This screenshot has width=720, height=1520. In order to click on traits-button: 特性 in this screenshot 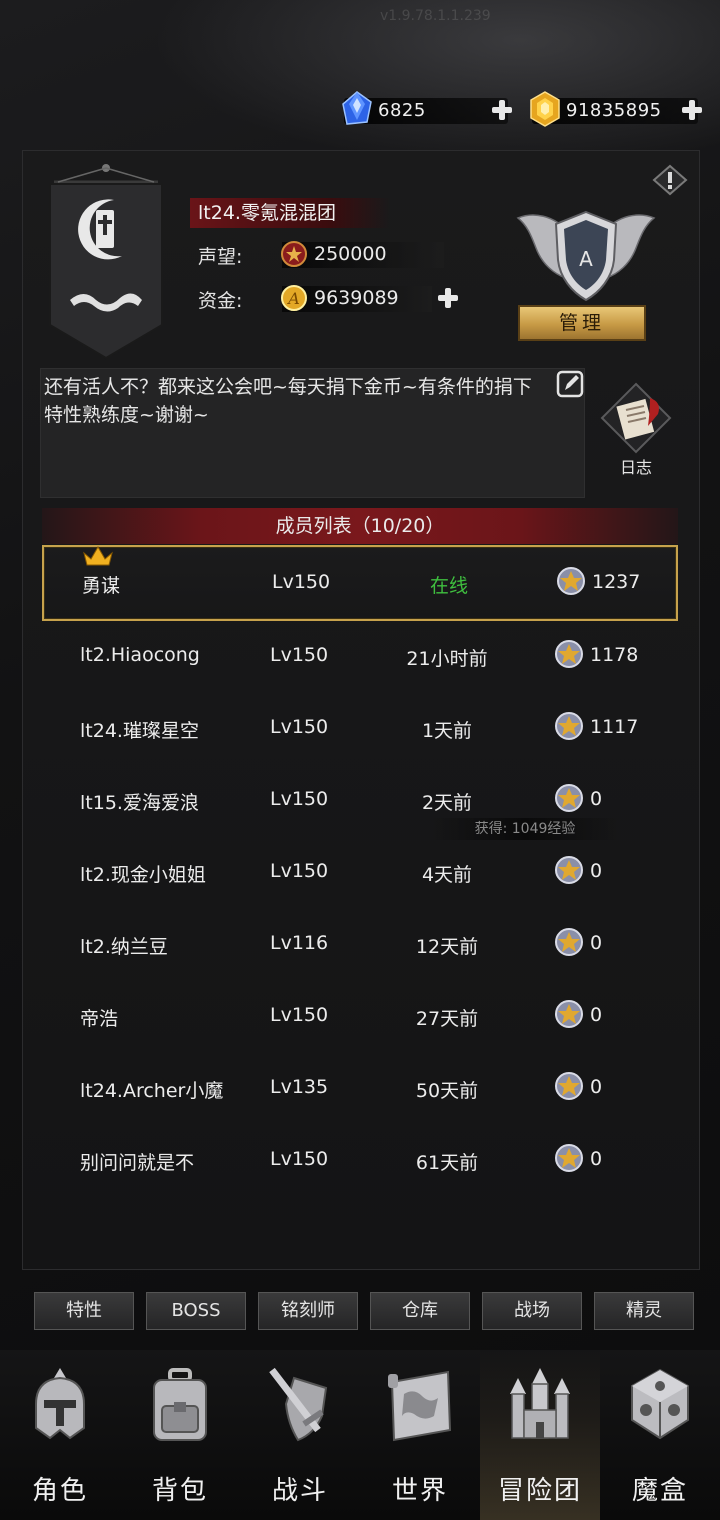, I will do `click(84, 1311)`.